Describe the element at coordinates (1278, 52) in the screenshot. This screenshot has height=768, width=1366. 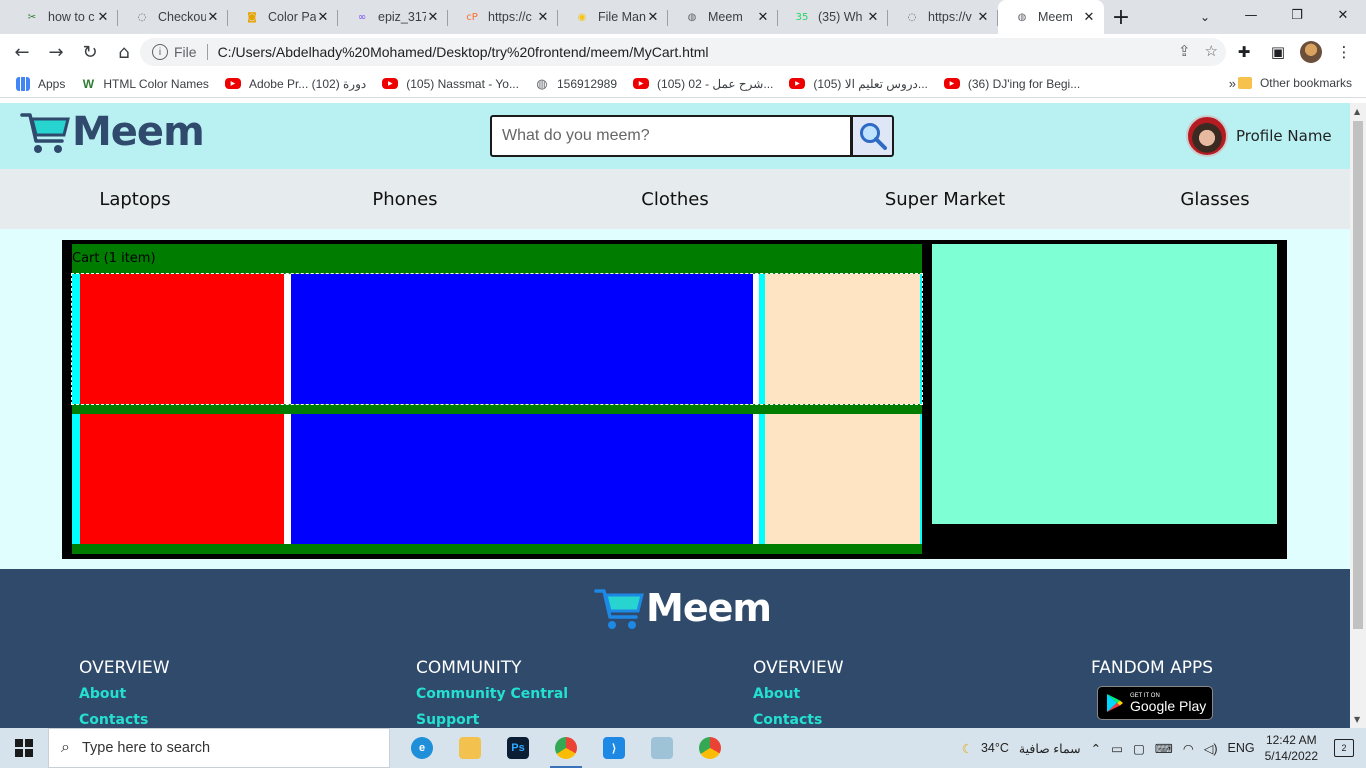
I see `side-panel-icon: ▣` at that location.